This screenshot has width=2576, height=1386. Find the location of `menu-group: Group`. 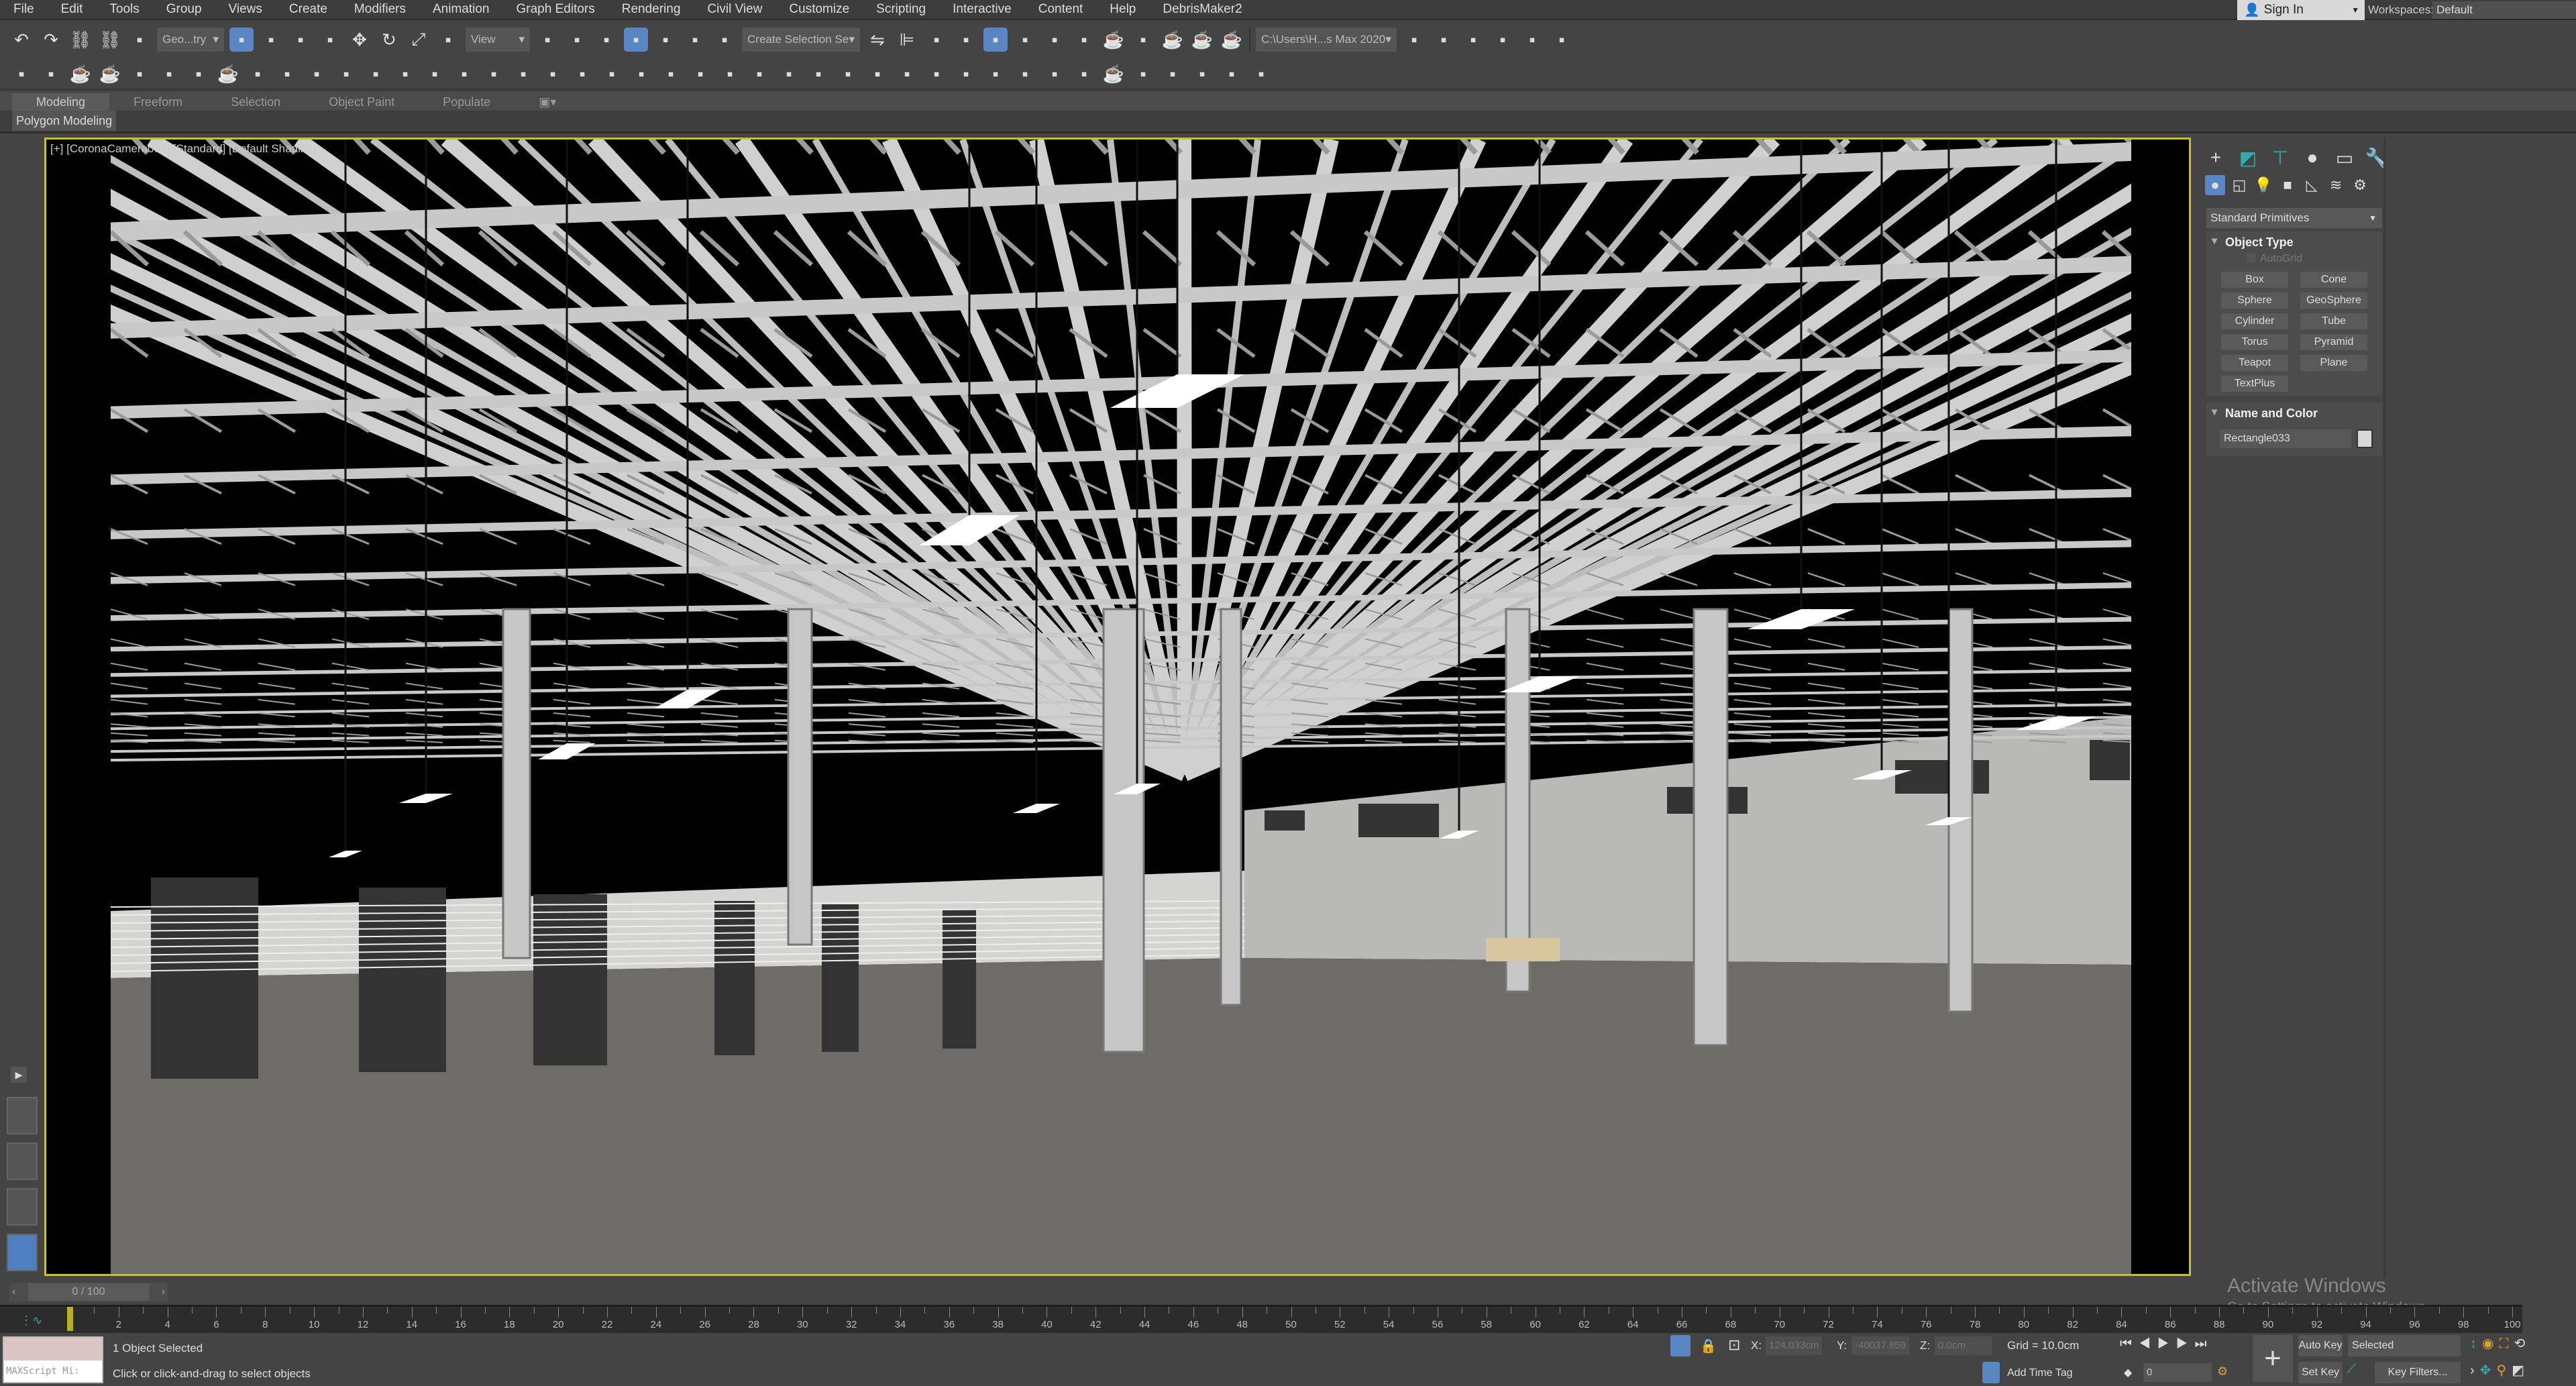

menu-group: Group is located at coordinates (184, 9).